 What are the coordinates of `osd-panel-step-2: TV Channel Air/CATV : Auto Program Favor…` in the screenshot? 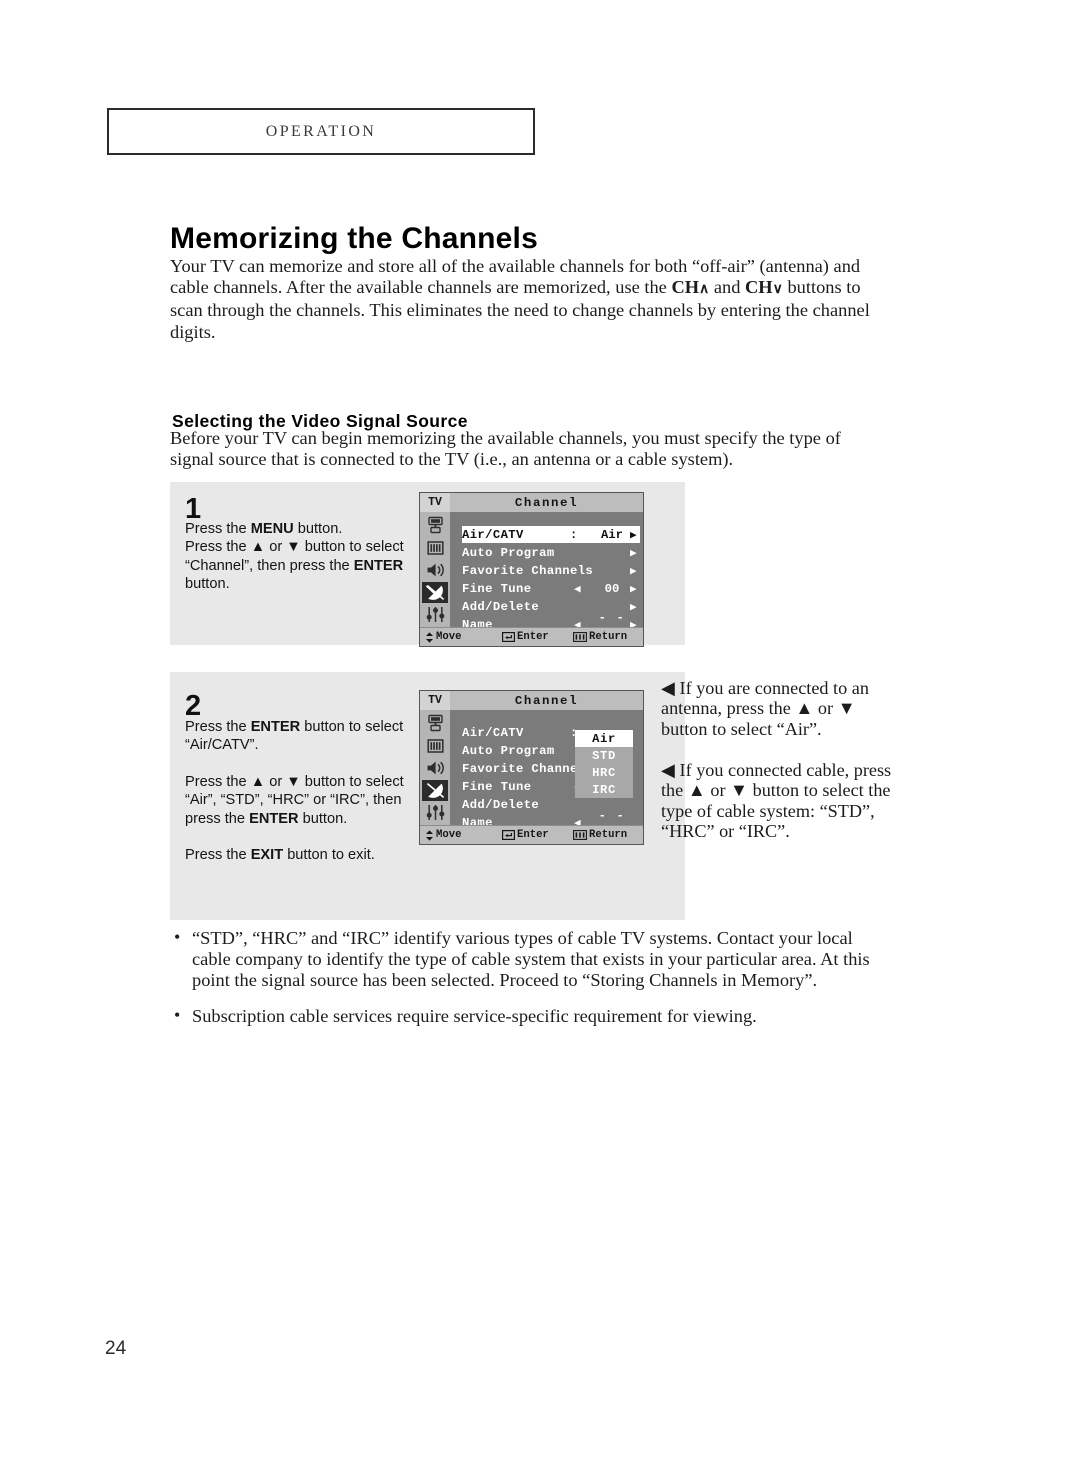 It's located at (531, 767).